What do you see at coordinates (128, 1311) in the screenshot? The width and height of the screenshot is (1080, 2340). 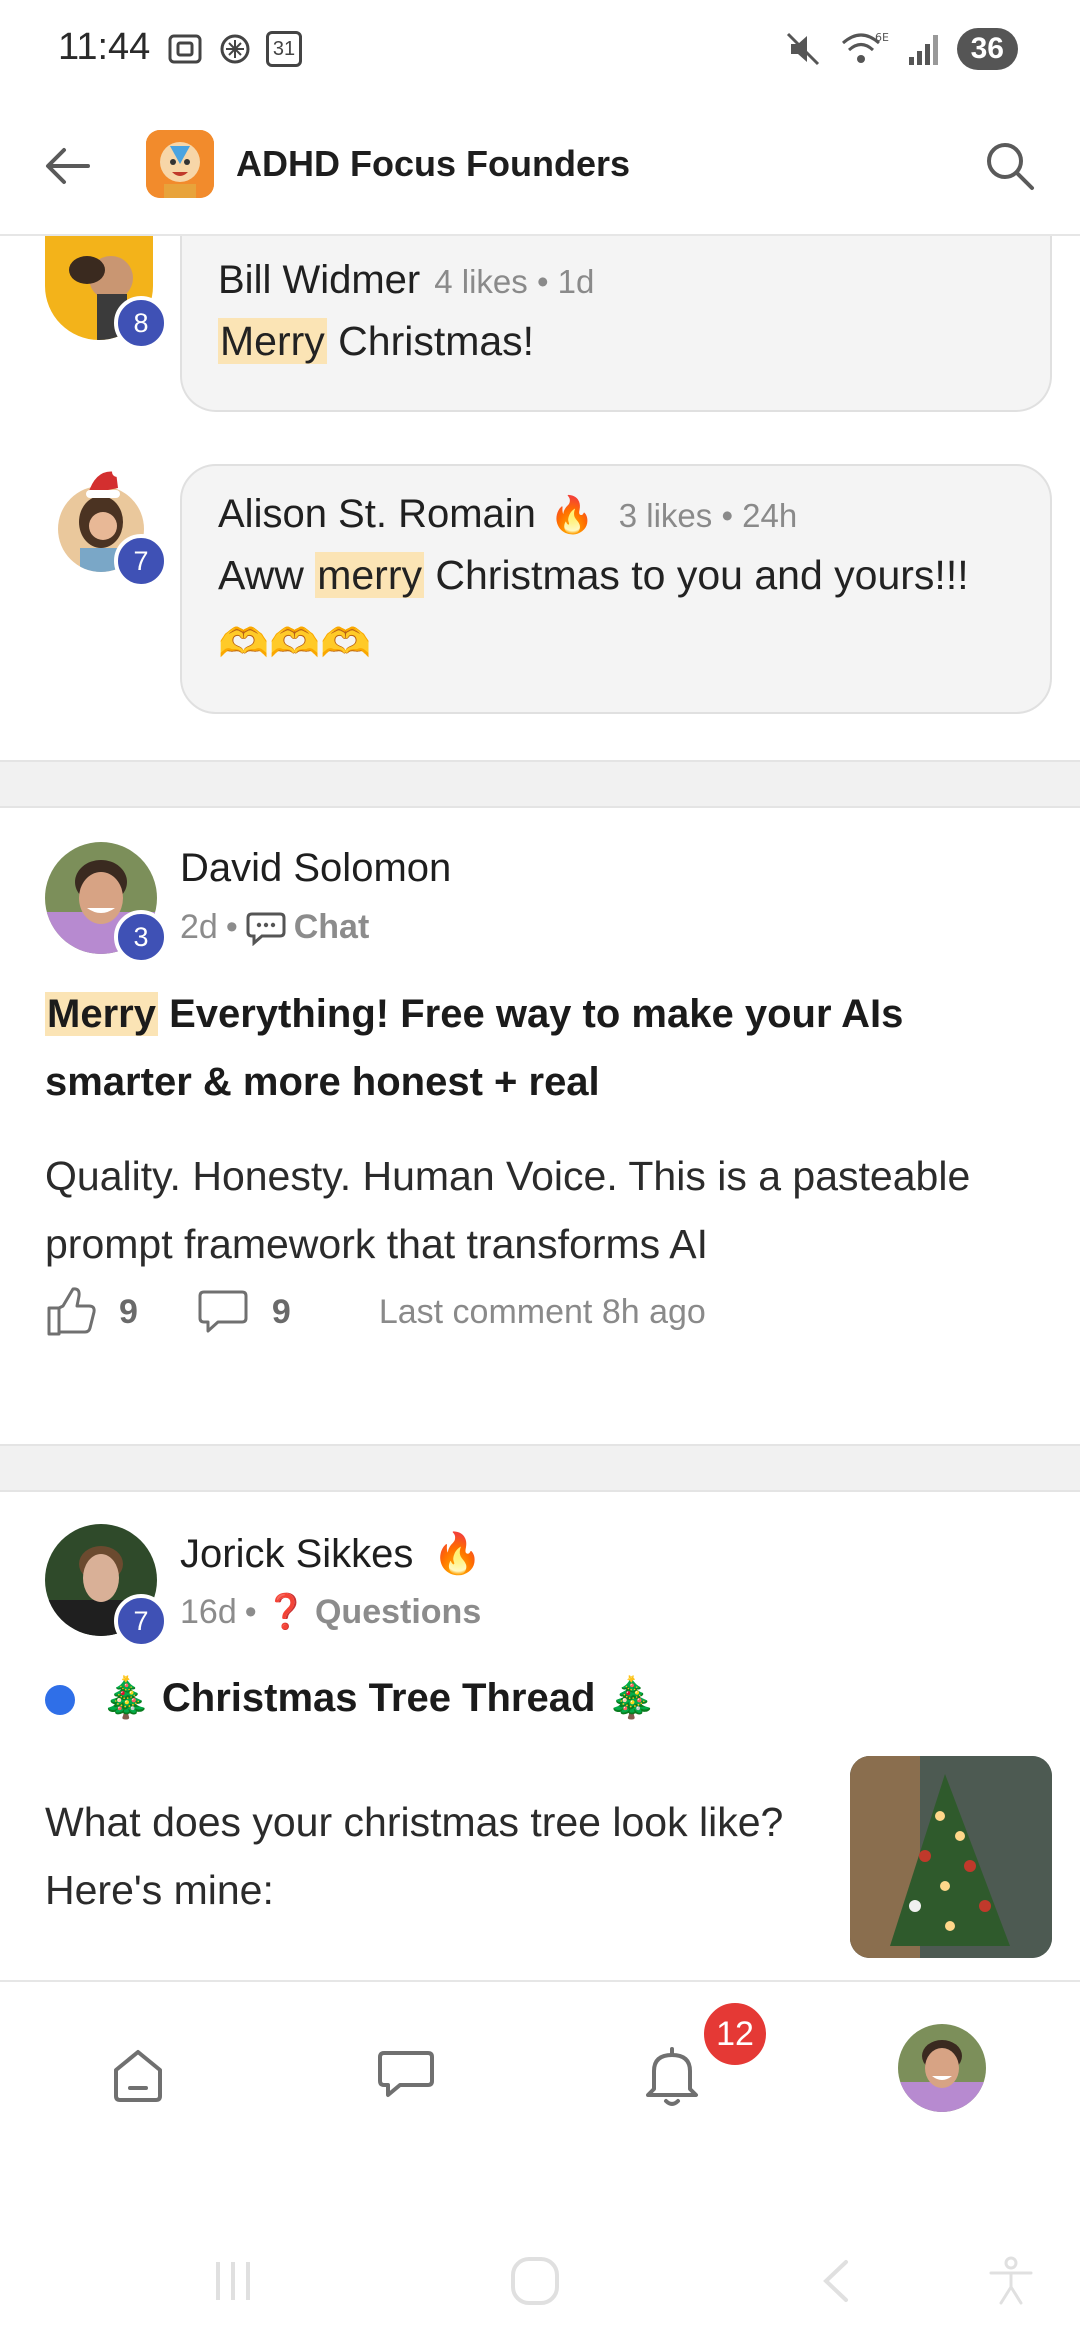 I see `like-count: 9` at bounding box center [128, 1311].